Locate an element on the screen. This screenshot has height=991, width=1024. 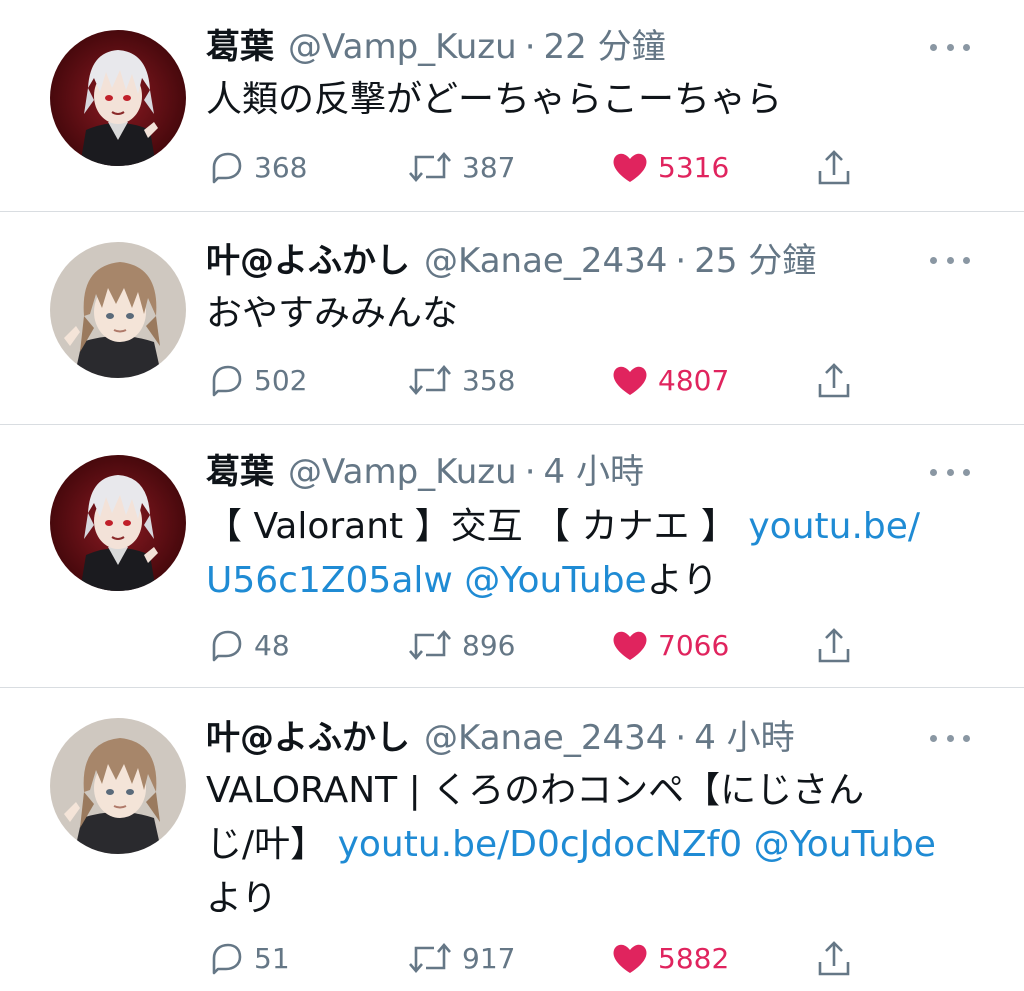
tweet-actions: 368 387 5316 is located at coordinates (536, 167).